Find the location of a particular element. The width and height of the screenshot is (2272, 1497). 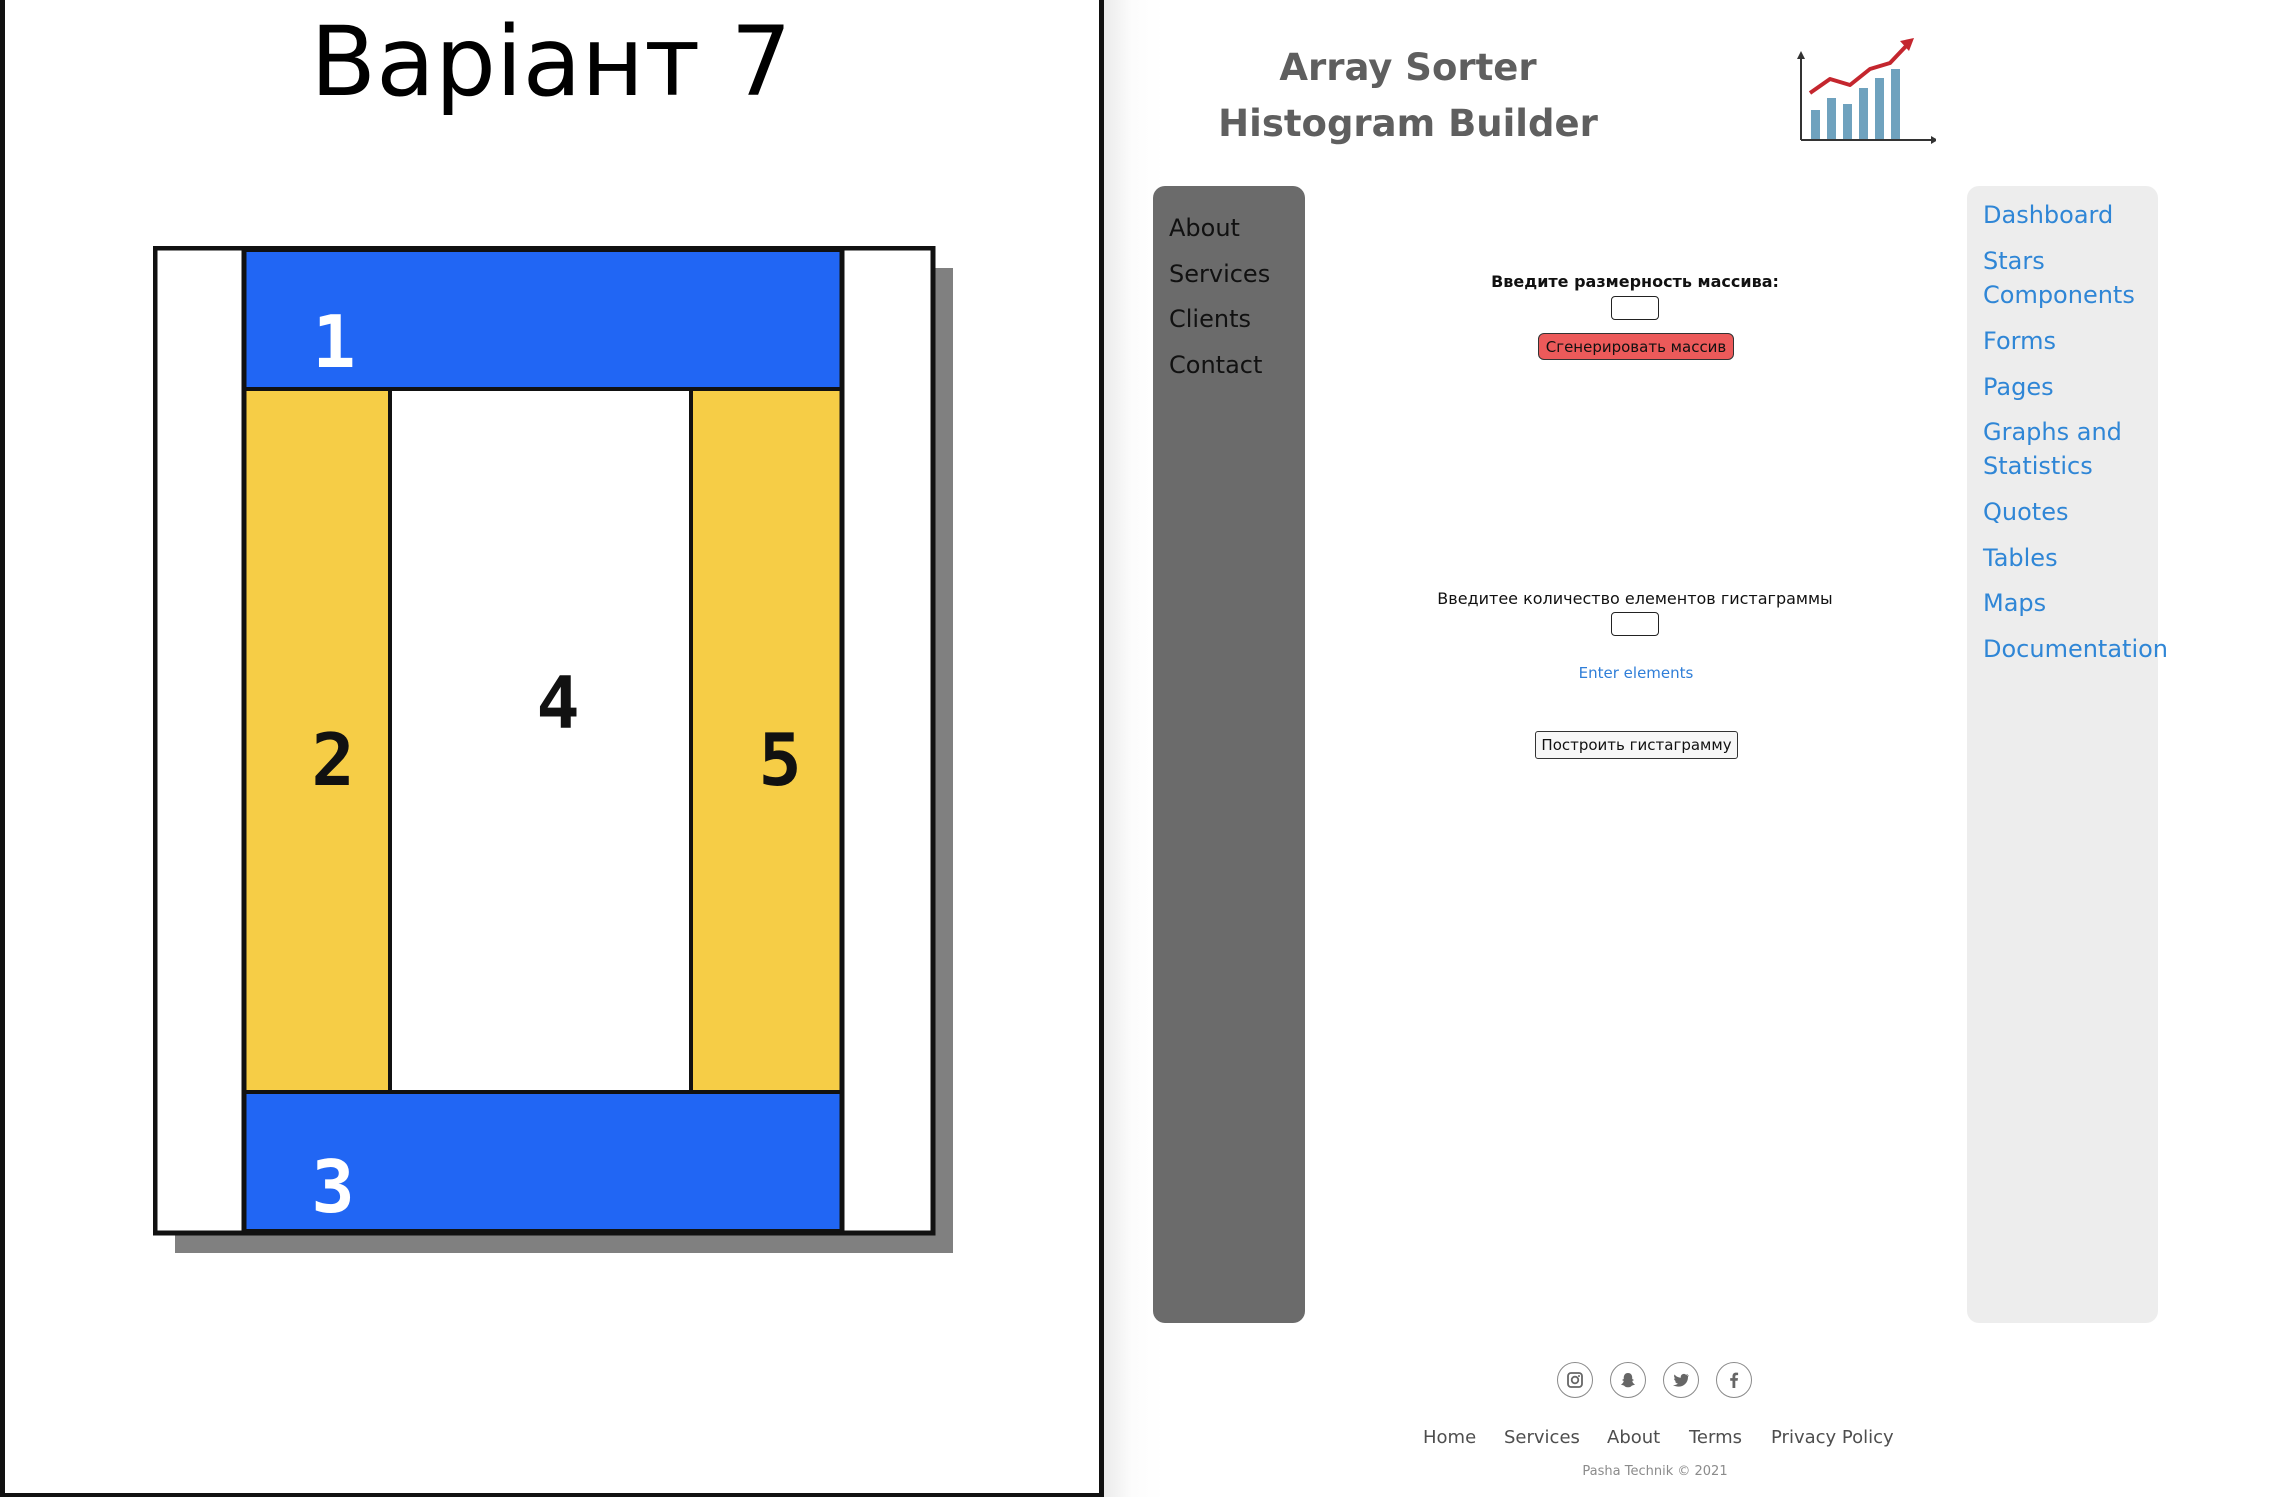

snapchat-button is located at coordinates (1628, 1380).